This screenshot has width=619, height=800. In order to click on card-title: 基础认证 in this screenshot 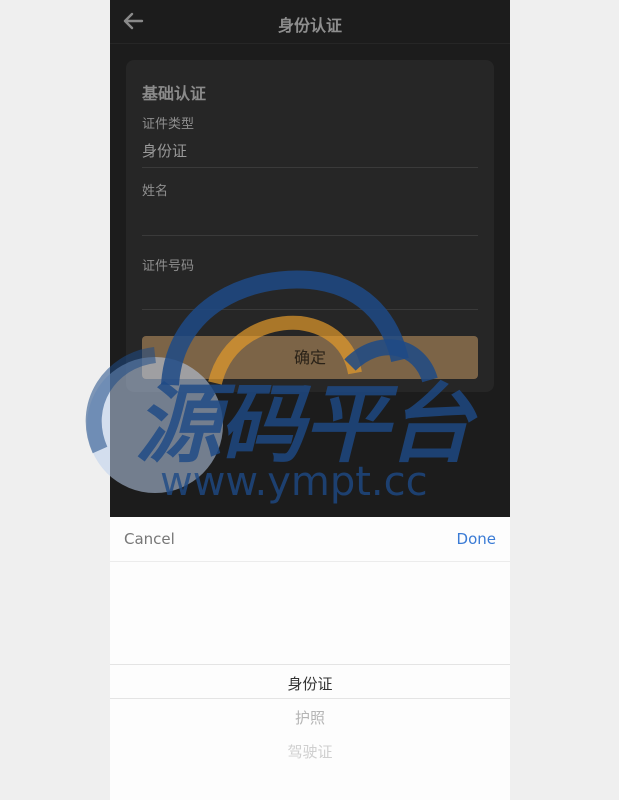, I will do `click(174, 93)`.